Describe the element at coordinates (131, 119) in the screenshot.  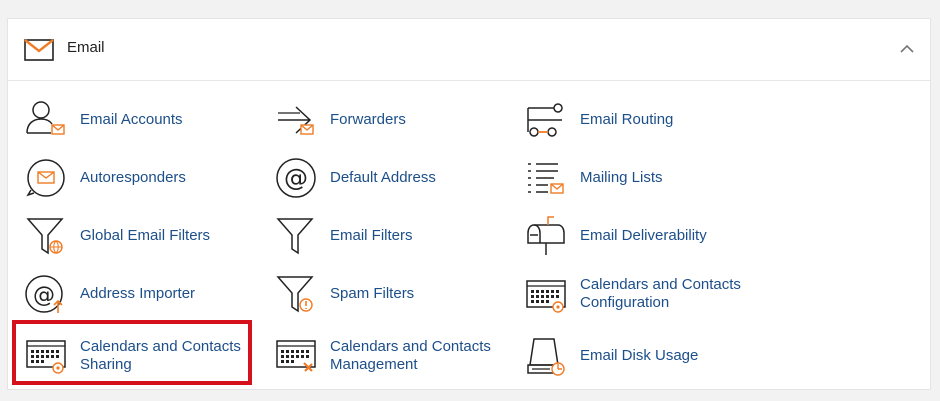
I see `item-label: Email Accounts` at that location.